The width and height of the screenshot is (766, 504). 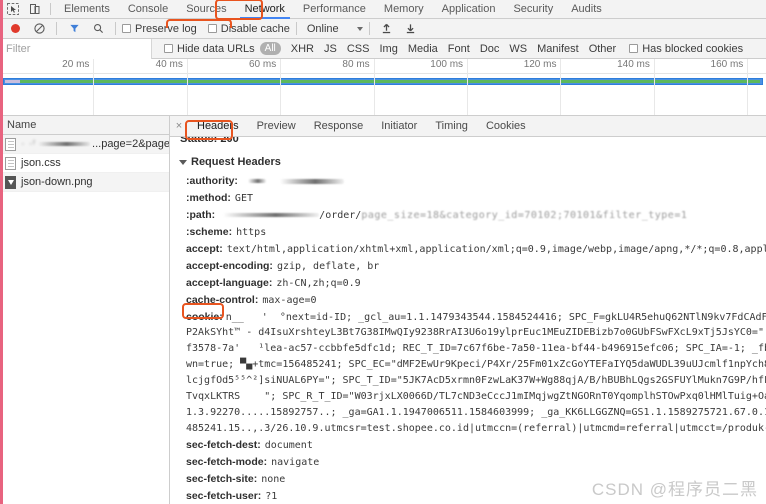 What do you see at coordinates (98, 29) in the screenshot?
I see `search-icon` at bounding box center [98, 29].